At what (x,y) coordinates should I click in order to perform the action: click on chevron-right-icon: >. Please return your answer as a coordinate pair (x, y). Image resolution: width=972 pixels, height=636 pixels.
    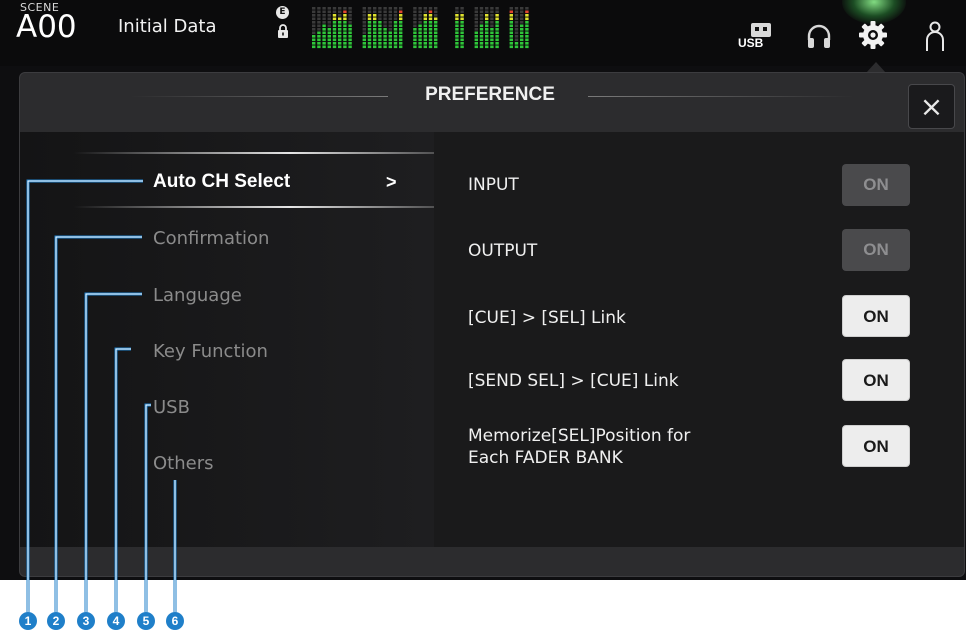
    Looking at the image, I should click on (391, 182).